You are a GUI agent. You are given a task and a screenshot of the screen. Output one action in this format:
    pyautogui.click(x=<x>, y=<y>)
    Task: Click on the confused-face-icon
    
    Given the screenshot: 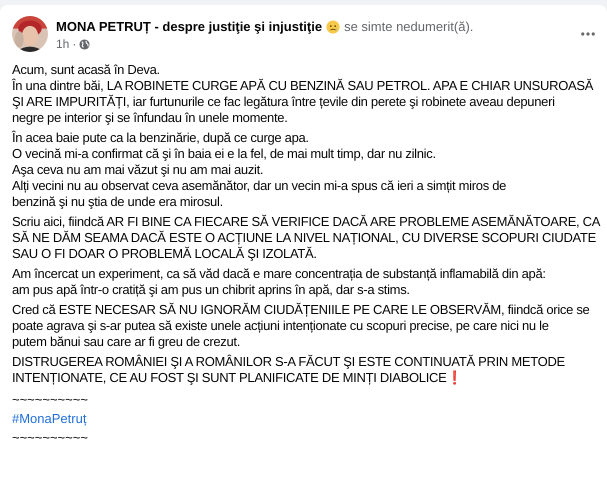 What is the action you would take?
    pyautogui.click(x=333, y=27)
    